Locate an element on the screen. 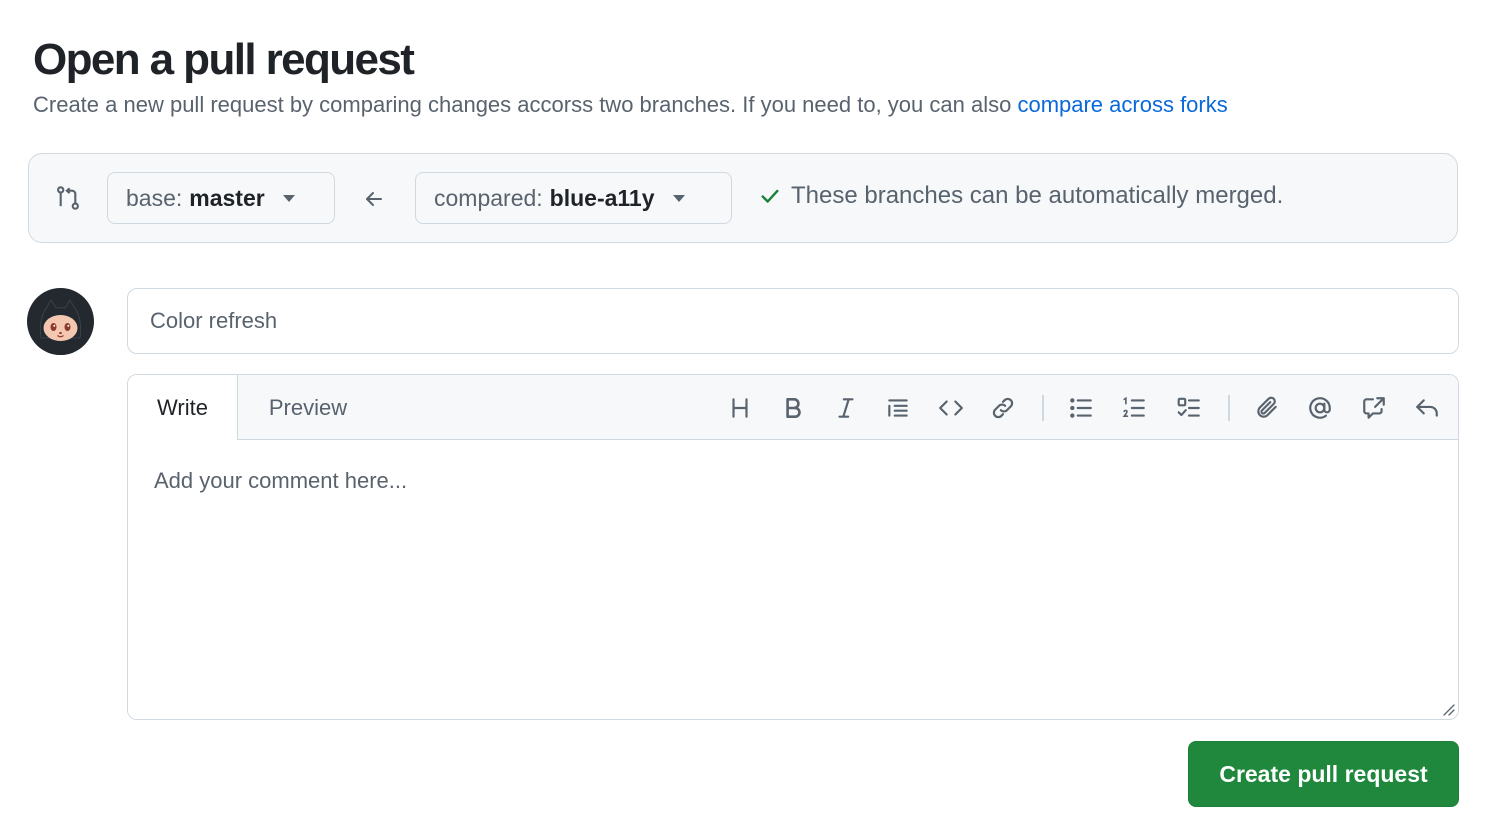 This screenshot has height=824, width=1486. italic-icon is located at coordinates (846, 408).